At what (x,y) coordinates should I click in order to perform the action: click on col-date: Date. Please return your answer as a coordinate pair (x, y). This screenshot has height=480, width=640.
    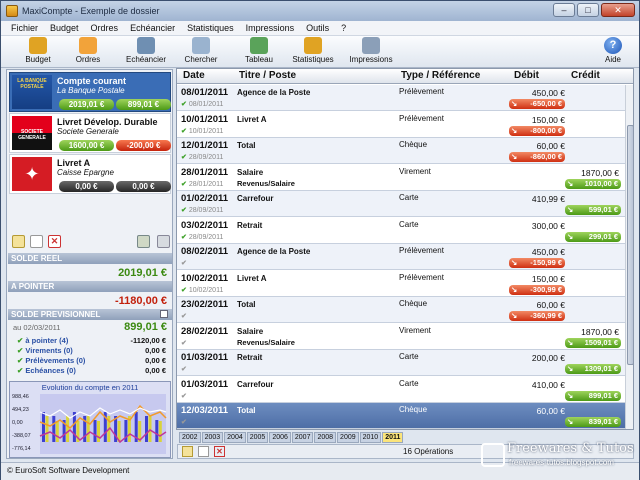
    Looking at the image, I should click on (194, 75).